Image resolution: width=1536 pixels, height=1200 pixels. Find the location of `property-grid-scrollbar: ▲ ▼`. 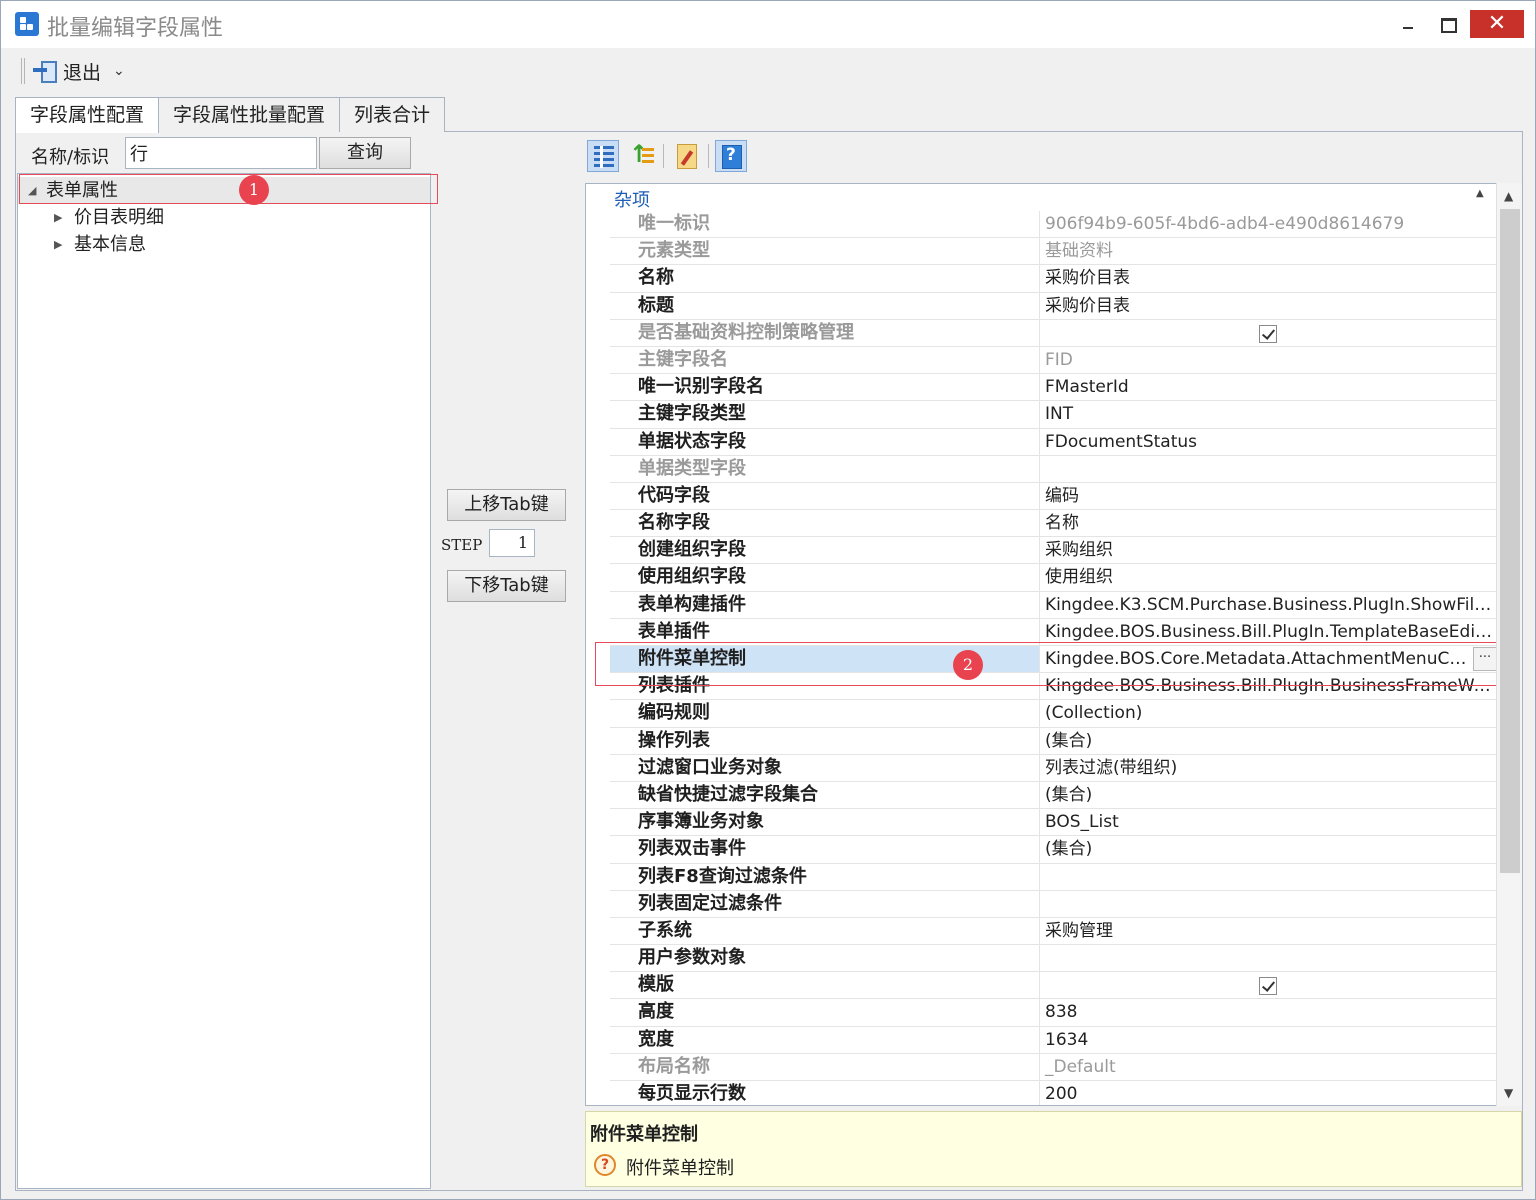

property-grid-scrollbar: ▲ ▼ is located at coordinates (1509, 644).